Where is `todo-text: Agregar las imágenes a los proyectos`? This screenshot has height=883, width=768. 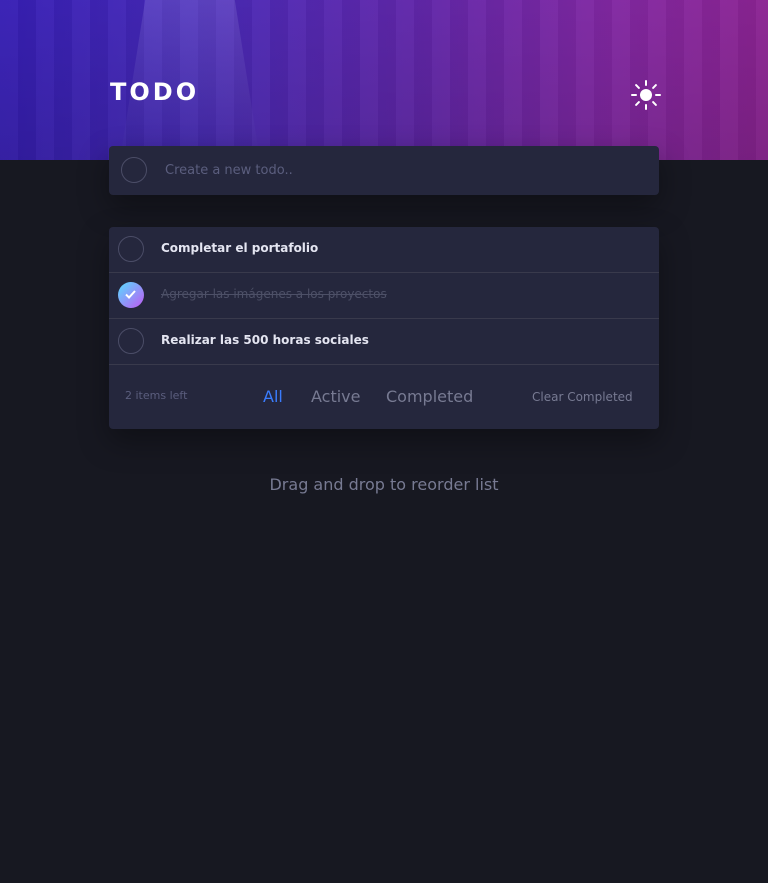
todo-text: Agregar las imágenes a los proyectos is located at coordinates (274, 294).